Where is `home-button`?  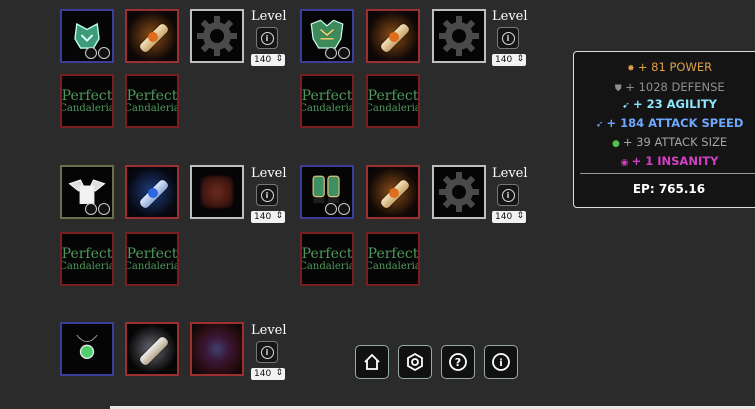 home-button is located at coordinates (372, 362).